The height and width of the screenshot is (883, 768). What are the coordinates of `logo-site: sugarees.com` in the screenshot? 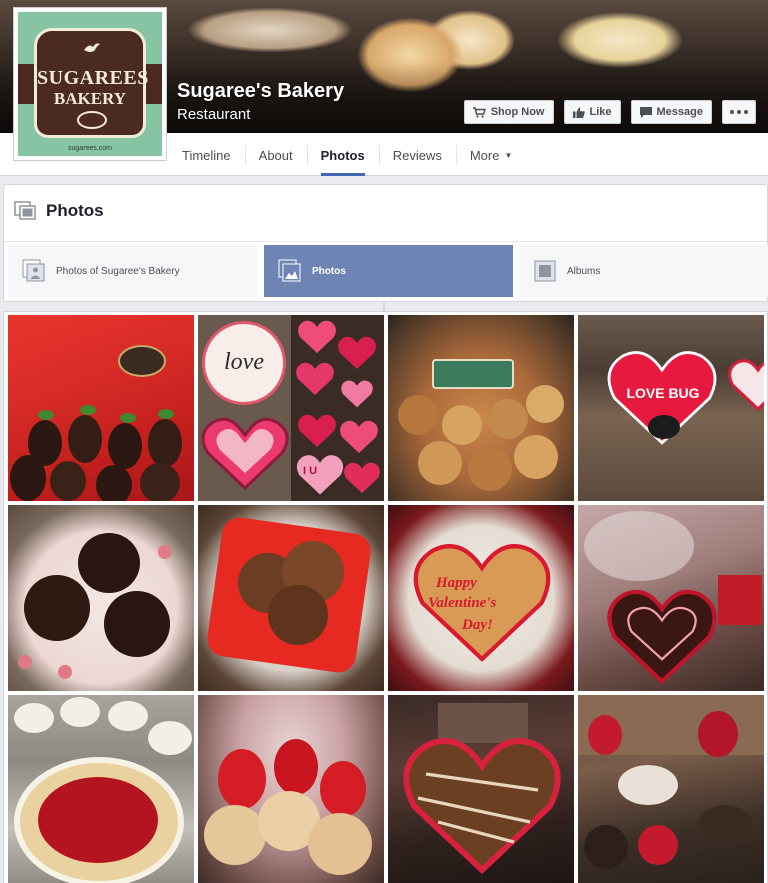 It's located at (90, 148).